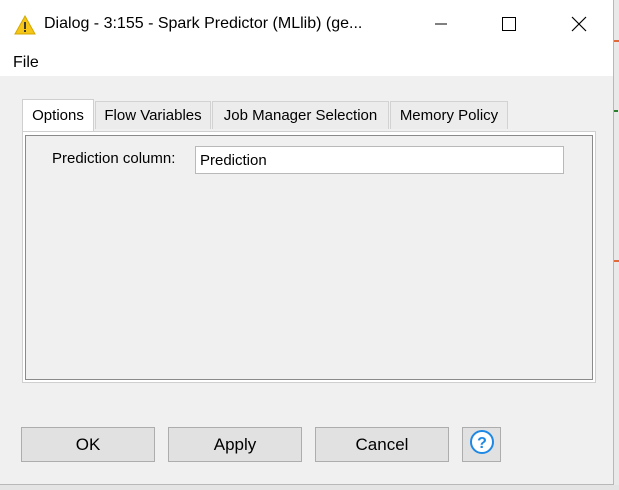 The image size is (619, 490). Describe the element at coordinates (449, 115) in the screenshot. I see `tab-memory-policy: Memory Policy` at that location.